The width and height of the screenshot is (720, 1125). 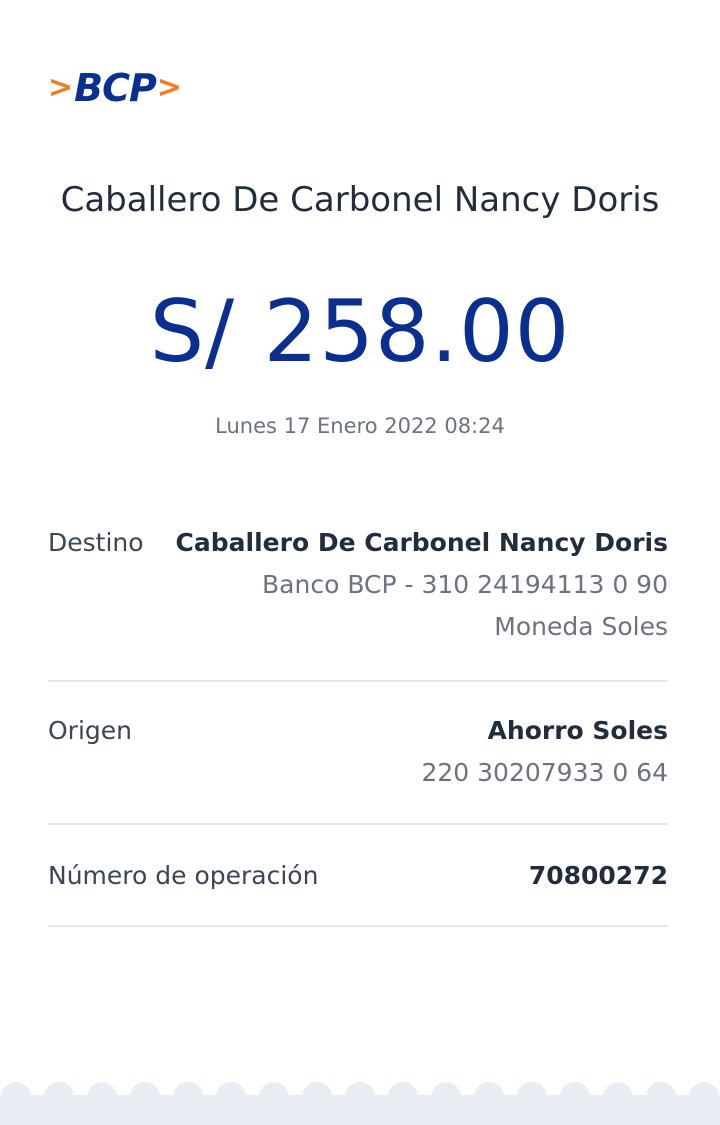 What do you see at coordinates (581, 626) in the screenshot?
I see `destino-currency: Moneda Soles` at bounding box center [581, 626].